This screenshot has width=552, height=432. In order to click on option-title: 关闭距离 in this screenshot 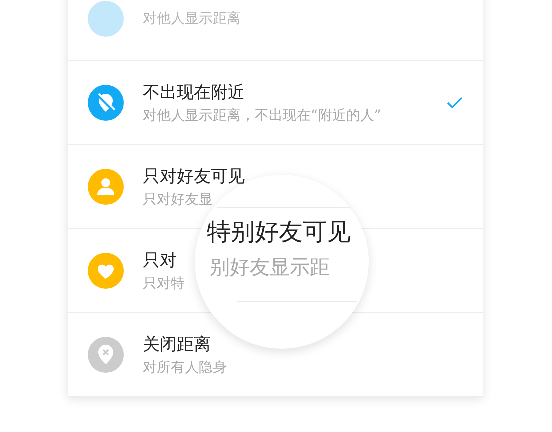, I will do `click(177, 345)`.